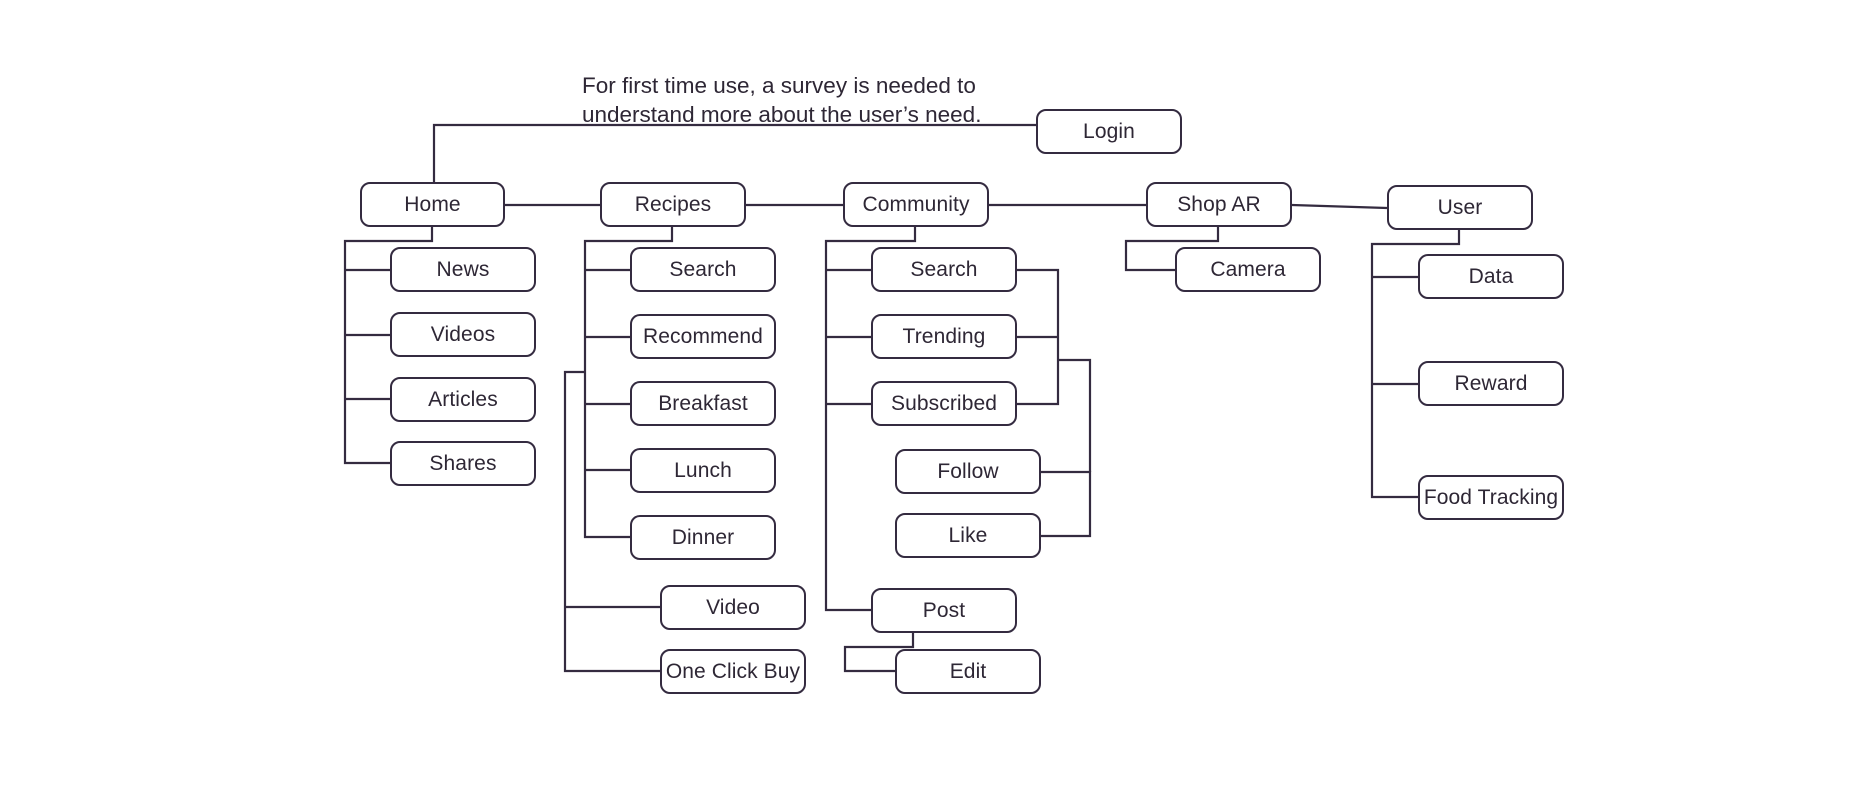  I want to click on node-label-community: Community, so click(916, 204).